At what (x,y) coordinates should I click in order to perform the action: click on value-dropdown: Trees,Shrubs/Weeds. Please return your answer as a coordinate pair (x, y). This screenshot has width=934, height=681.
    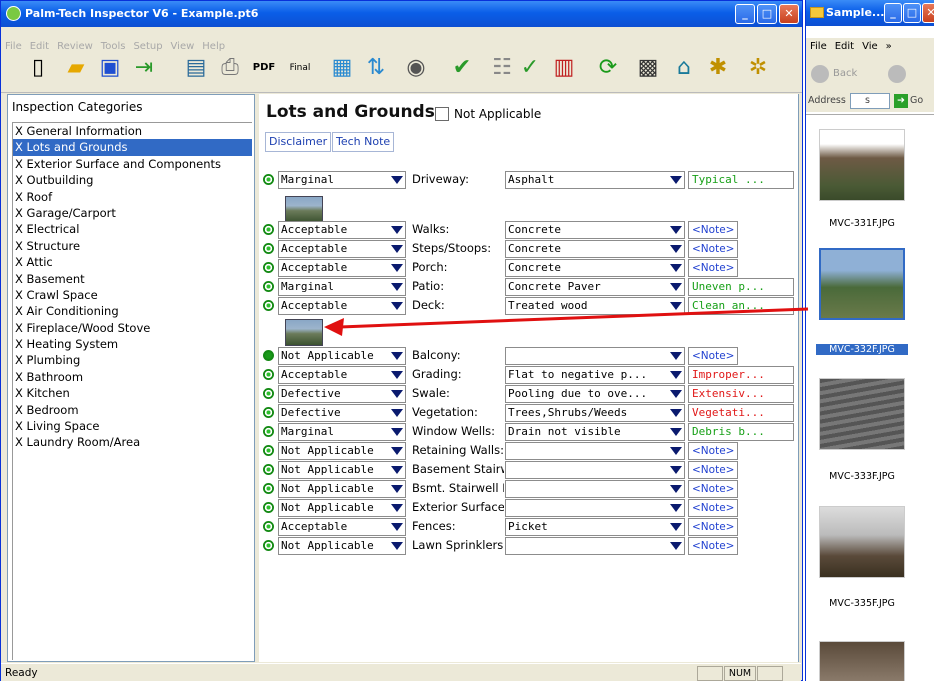
    Looking at the image, I should click on (595, 413).